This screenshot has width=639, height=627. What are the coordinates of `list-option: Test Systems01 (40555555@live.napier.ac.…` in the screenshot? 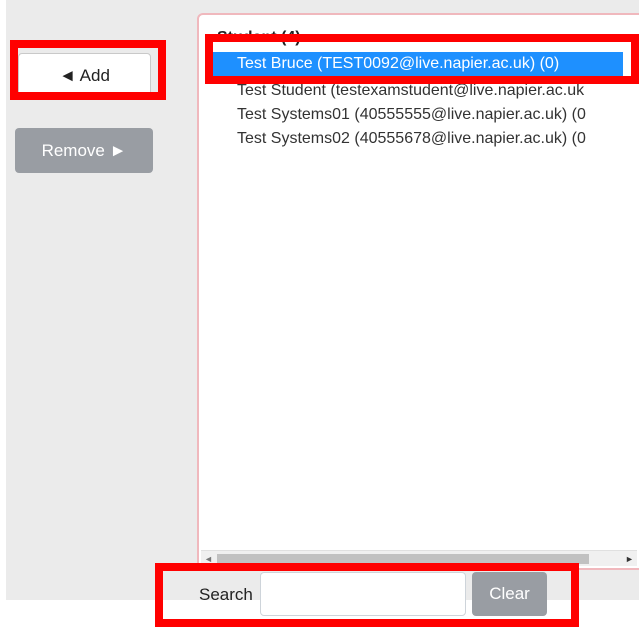 It's located at (399, 115).